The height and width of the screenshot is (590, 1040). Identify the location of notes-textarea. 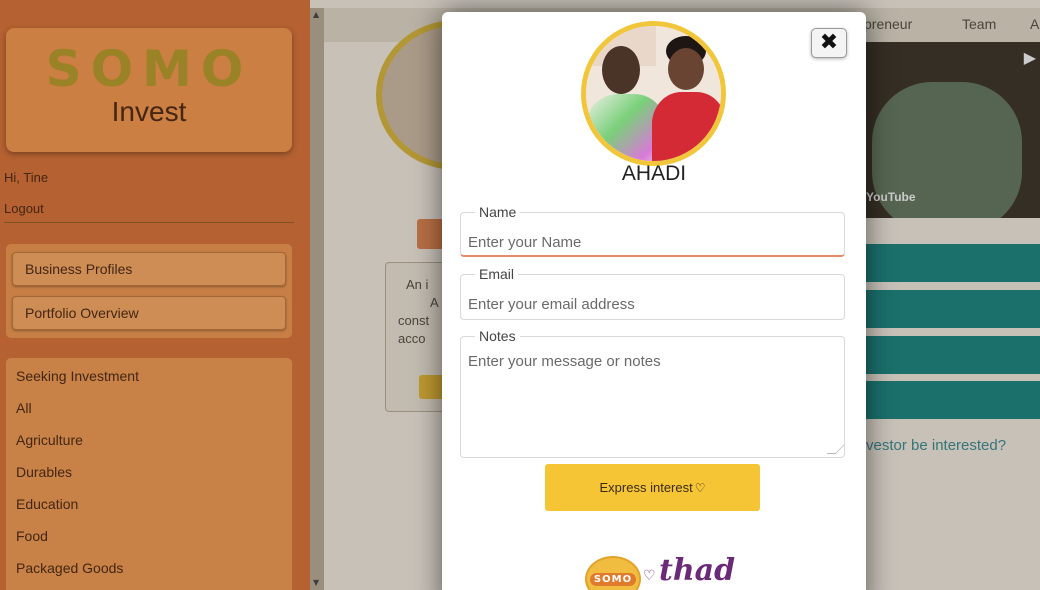
(650, 402).